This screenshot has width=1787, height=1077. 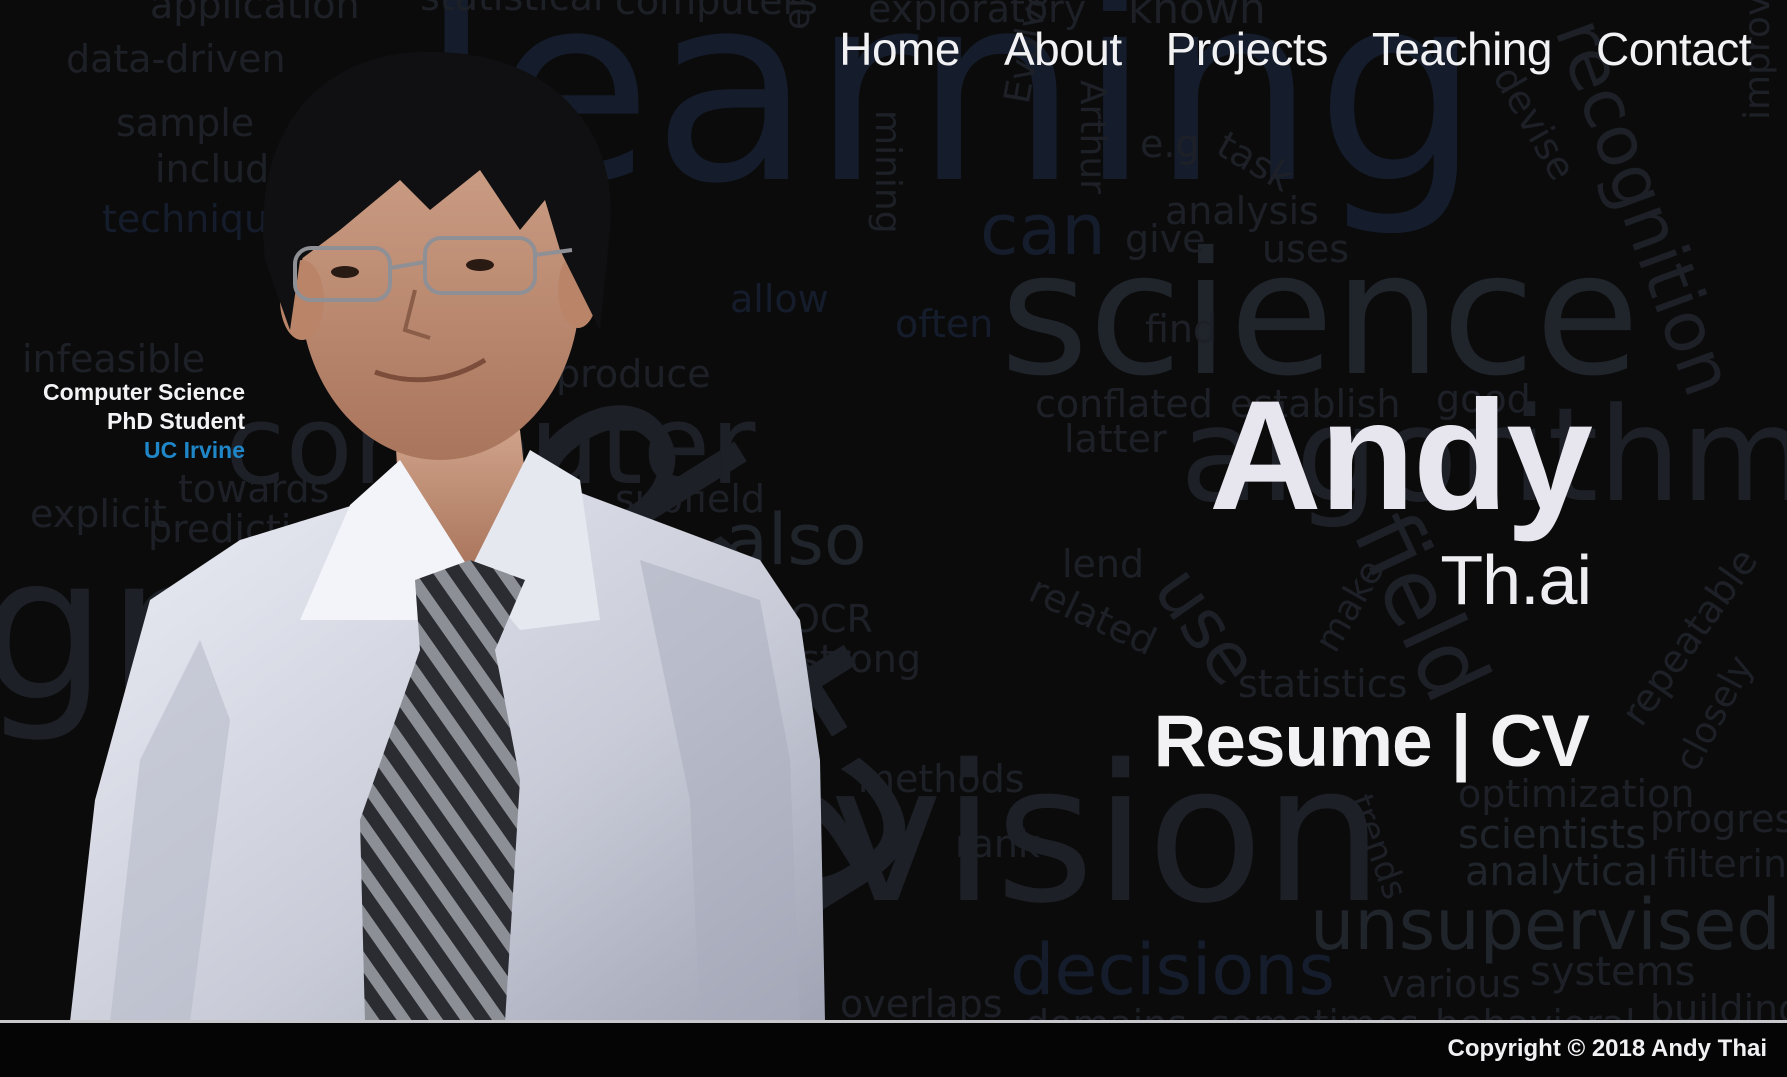 I want to click on resume-cv-link: Resume | CV, so click(x=1372, y=741).